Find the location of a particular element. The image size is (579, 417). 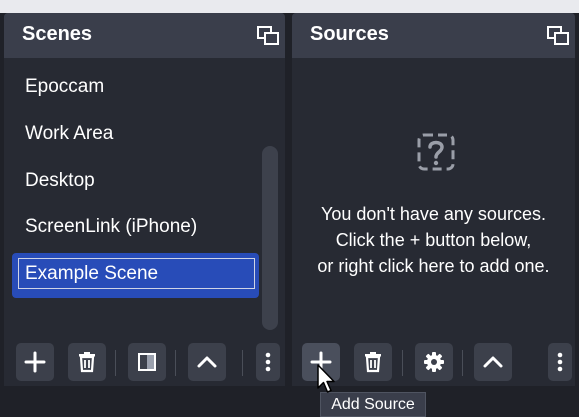

source-properties-button is located at coordinates (434, 362).